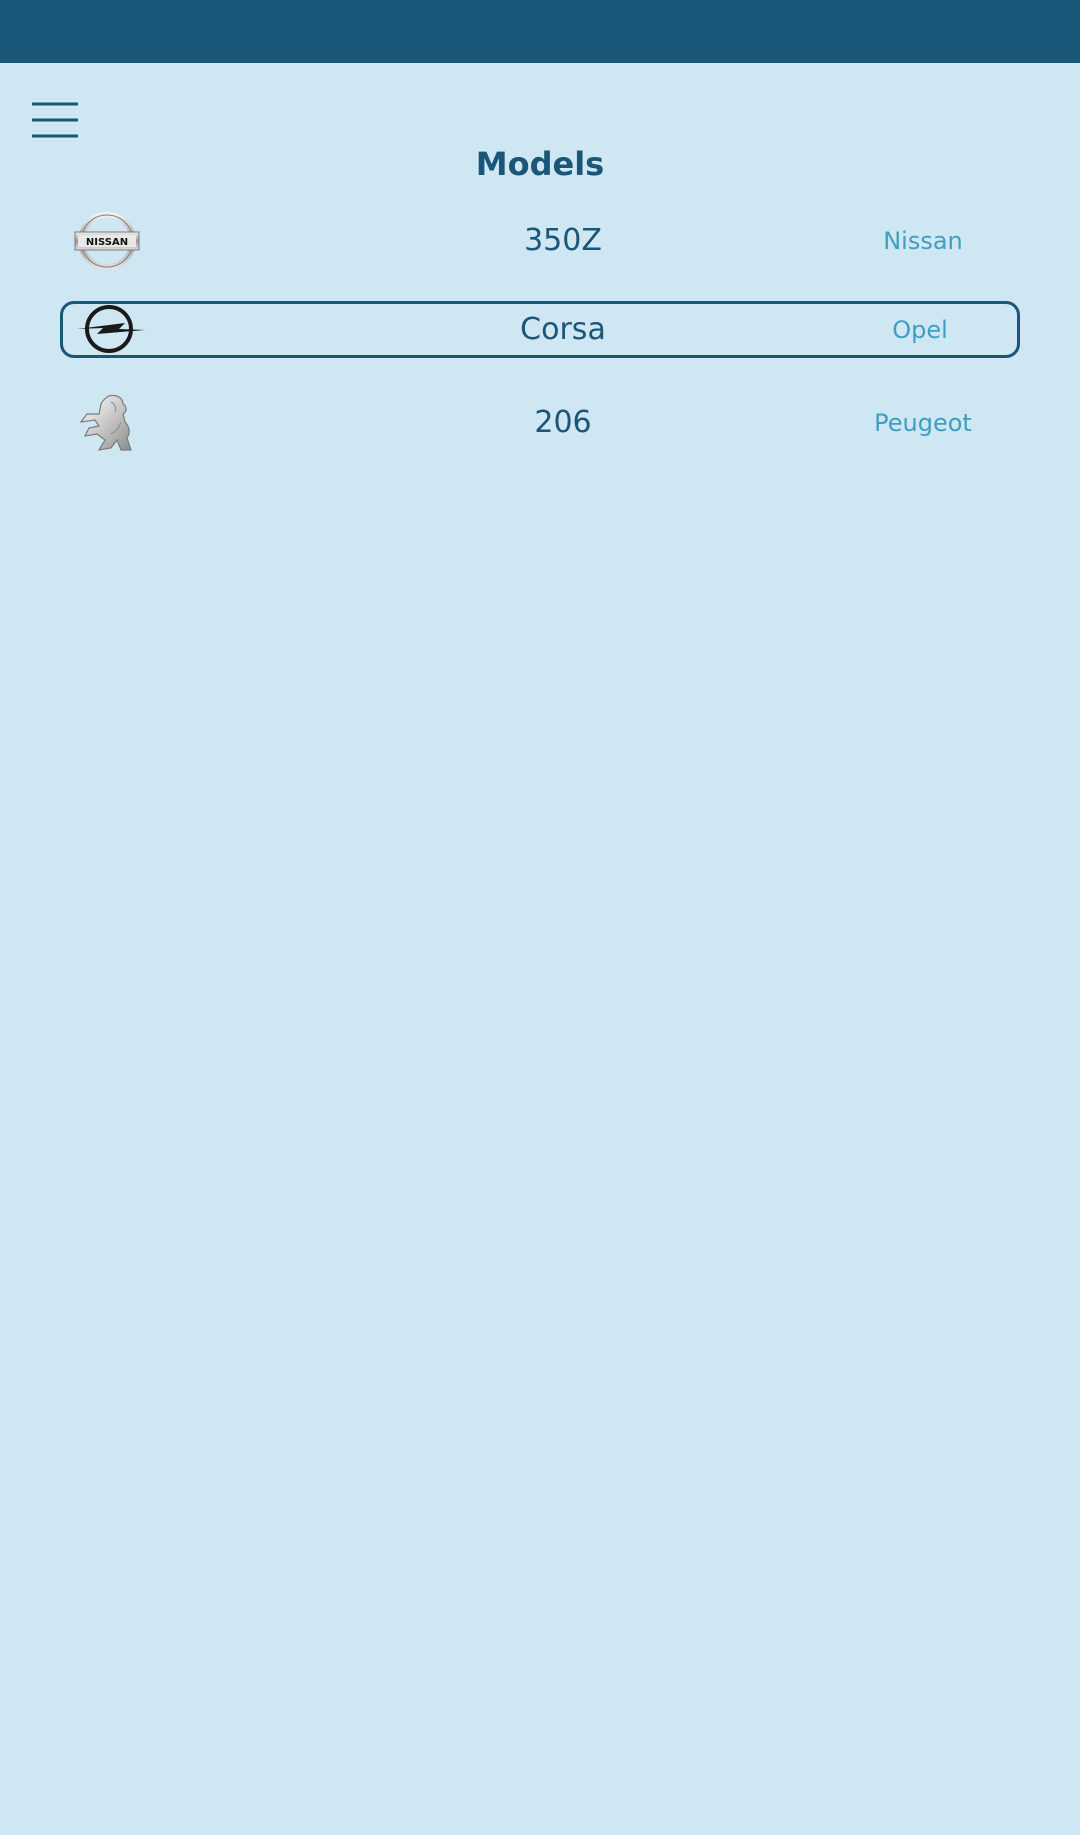 Image resolution: width=1080 pixels, height=1835 pixels. Describe the element at coordinates (563, 422) in the screenshot. I see `model-name: 206` at that location.